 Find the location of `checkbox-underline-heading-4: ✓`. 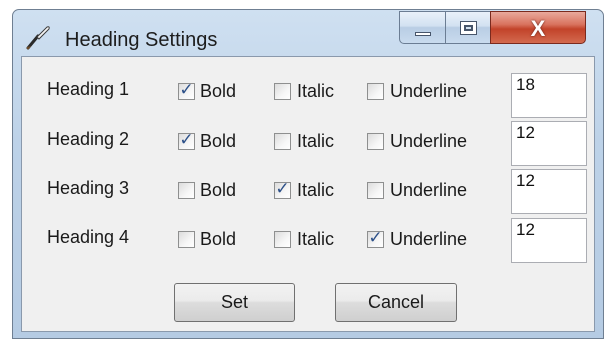

checkbox-underline-heading-4: ✓ is located at coordinates (375, 238).